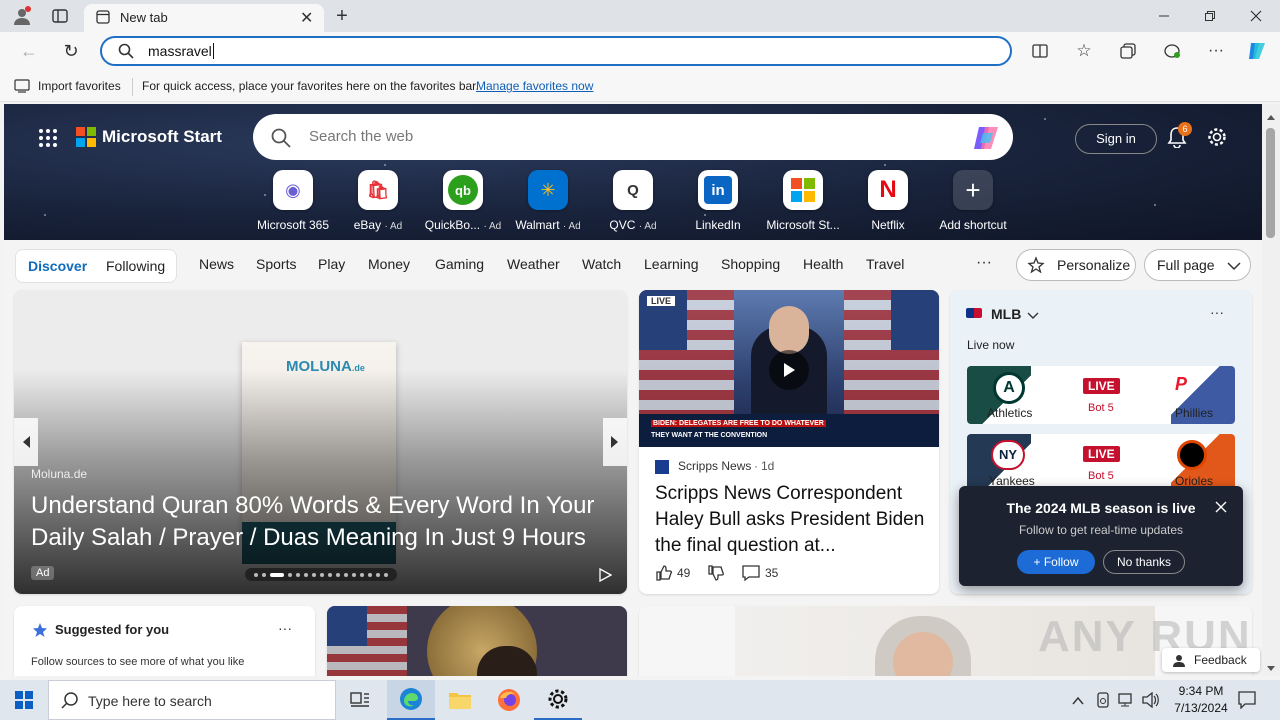 This screenshot has height=720, width=1280. What do you see at coordinates (548, 201) in the screenshot?
I see `shortcut-walmart: ✳ Walmart · Ad` at bounding box center [548, 201].